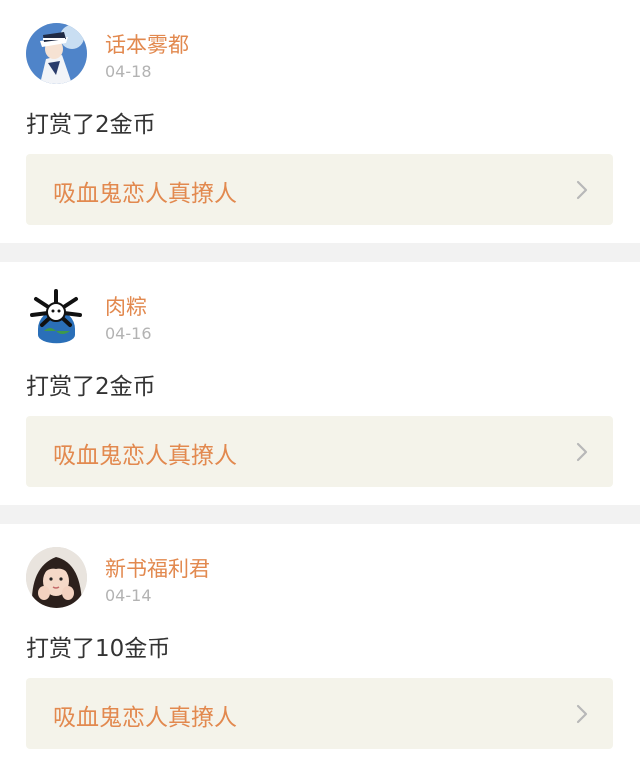 This screenshot has height=767, width=640. What do you see at coordinates (126, 306) in the screenshot?
I see `user-name: 肉粽` at bounding box center [126, 306].